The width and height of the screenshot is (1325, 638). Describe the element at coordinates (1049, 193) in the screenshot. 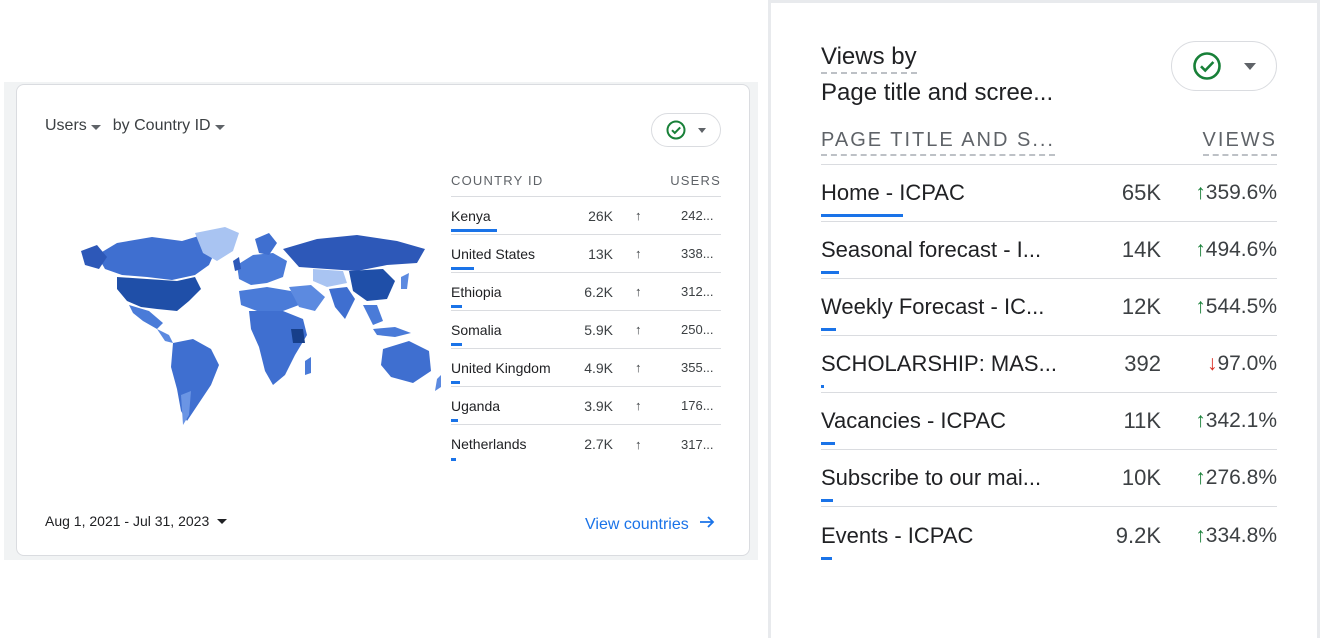

I see `table-row: Home - ICPAC 65K ↑359.6%` at that location.